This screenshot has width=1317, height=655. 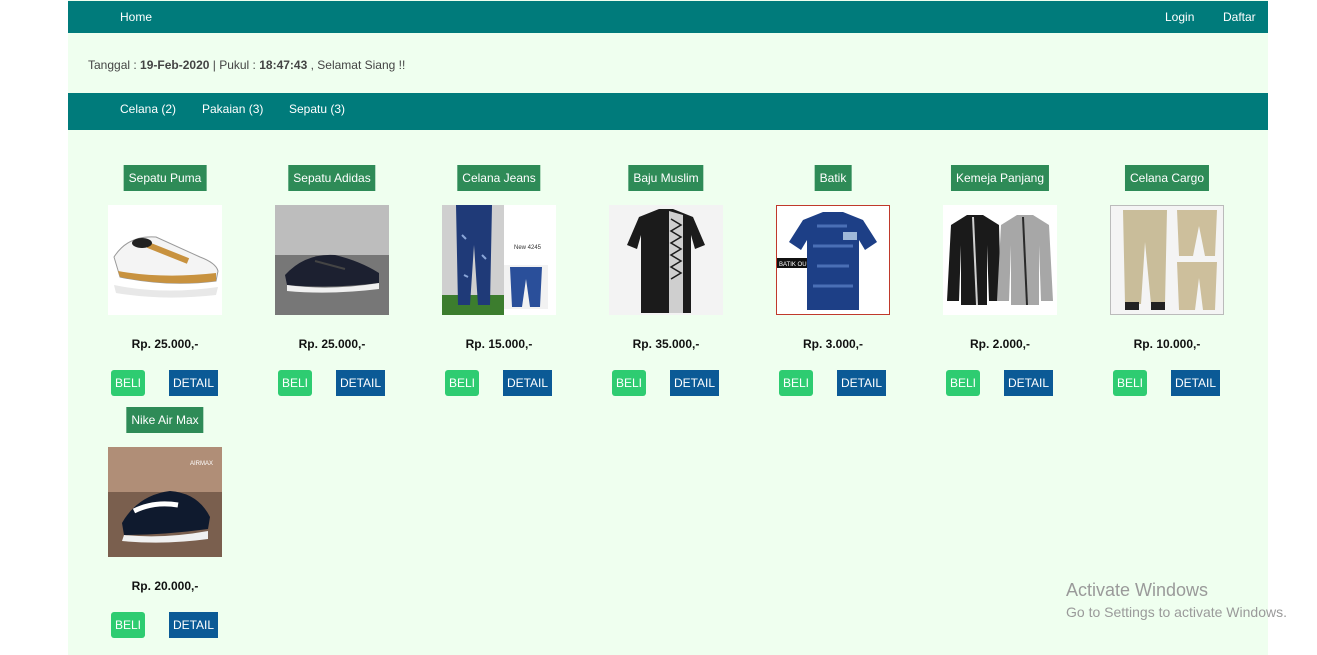 I want to click on product-title: Kemeja Panjang, so click(x=1000, y=178).